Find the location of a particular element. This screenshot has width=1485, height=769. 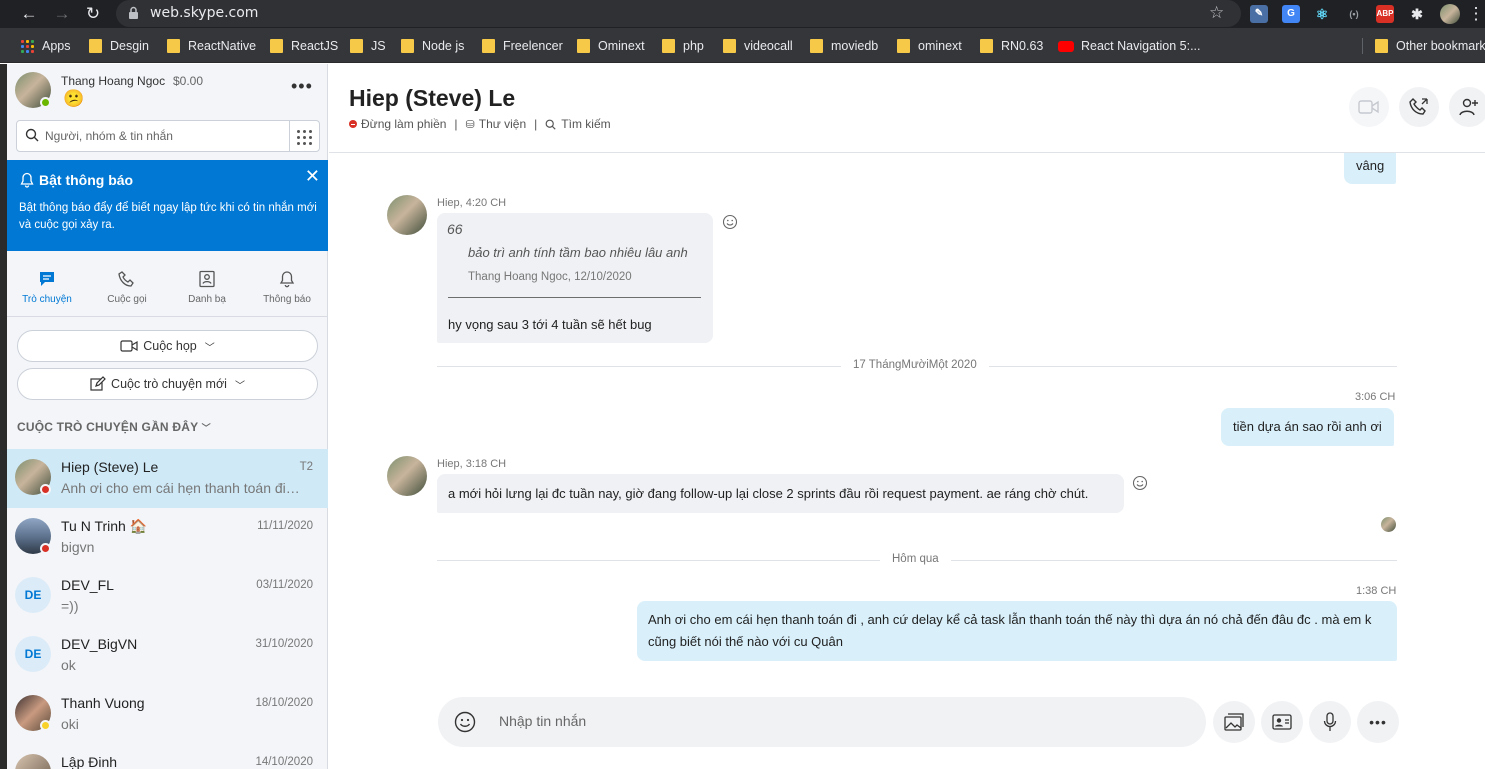

bookmark-label: php is located at coordinates (693, 46).